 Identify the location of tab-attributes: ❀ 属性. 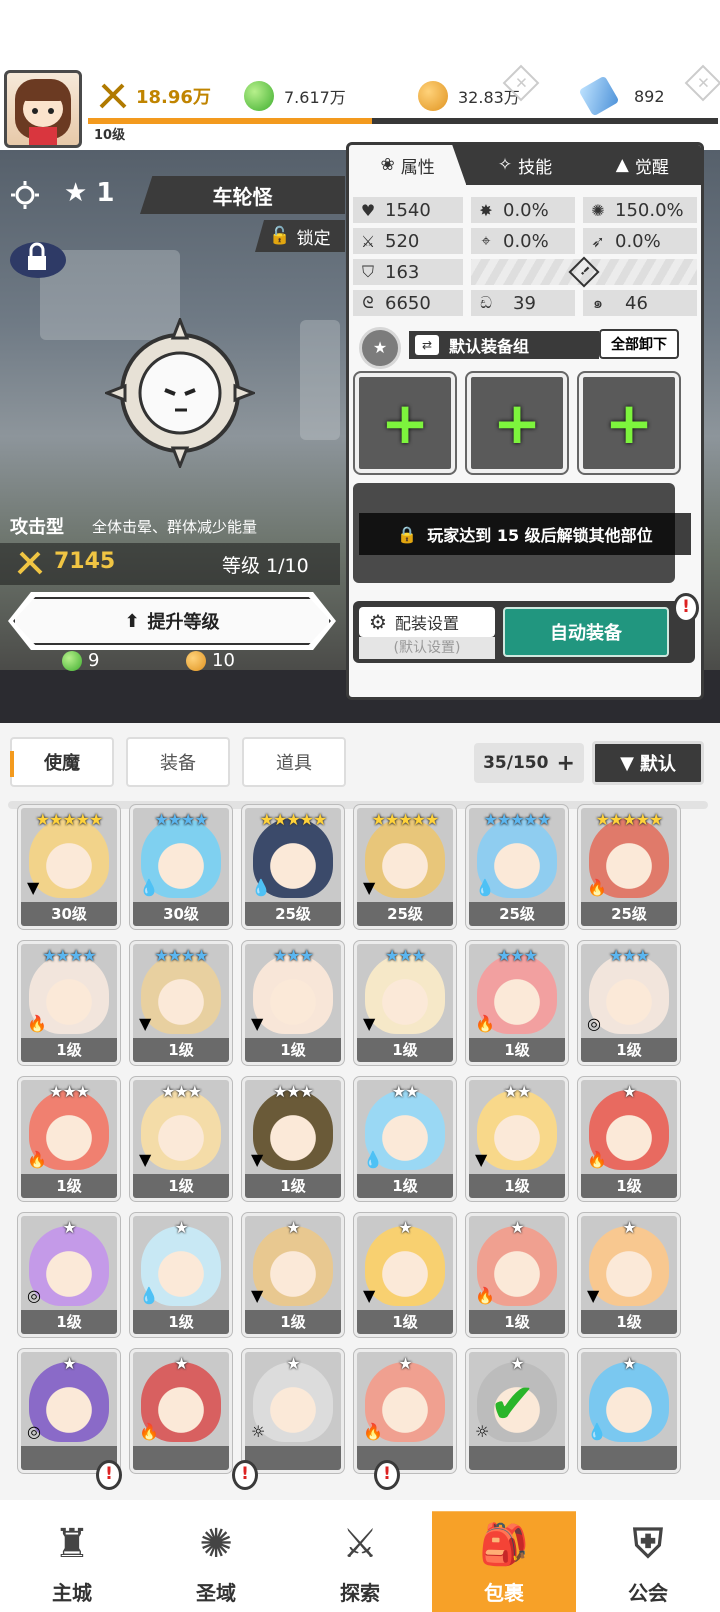
(408, 165).